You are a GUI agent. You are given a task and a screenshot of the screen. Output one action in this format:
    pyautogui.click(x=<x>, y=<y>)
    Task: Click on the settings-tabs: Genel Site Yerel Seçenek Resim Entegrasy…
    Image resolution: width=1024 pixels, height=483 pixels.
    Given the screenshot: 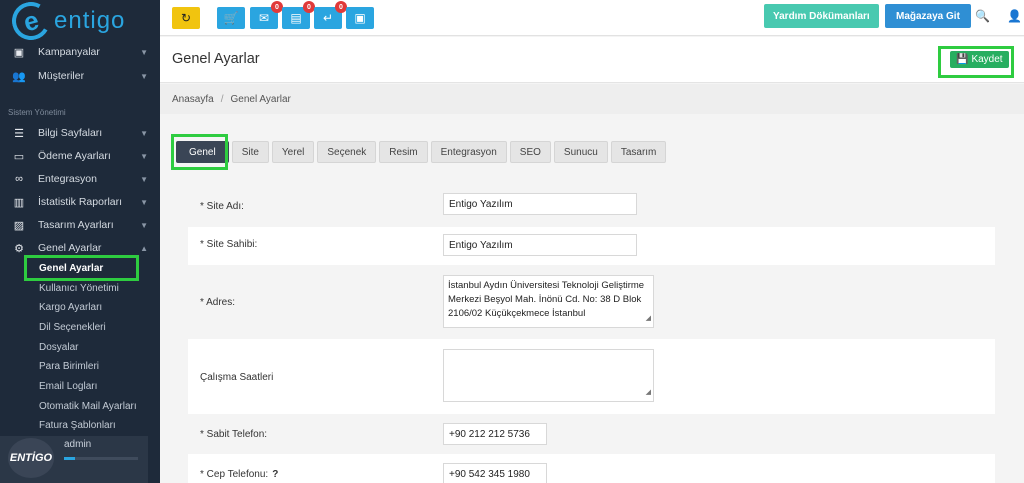 What is the action you would take?
    pyautogui.click(x=421, y=152)
    